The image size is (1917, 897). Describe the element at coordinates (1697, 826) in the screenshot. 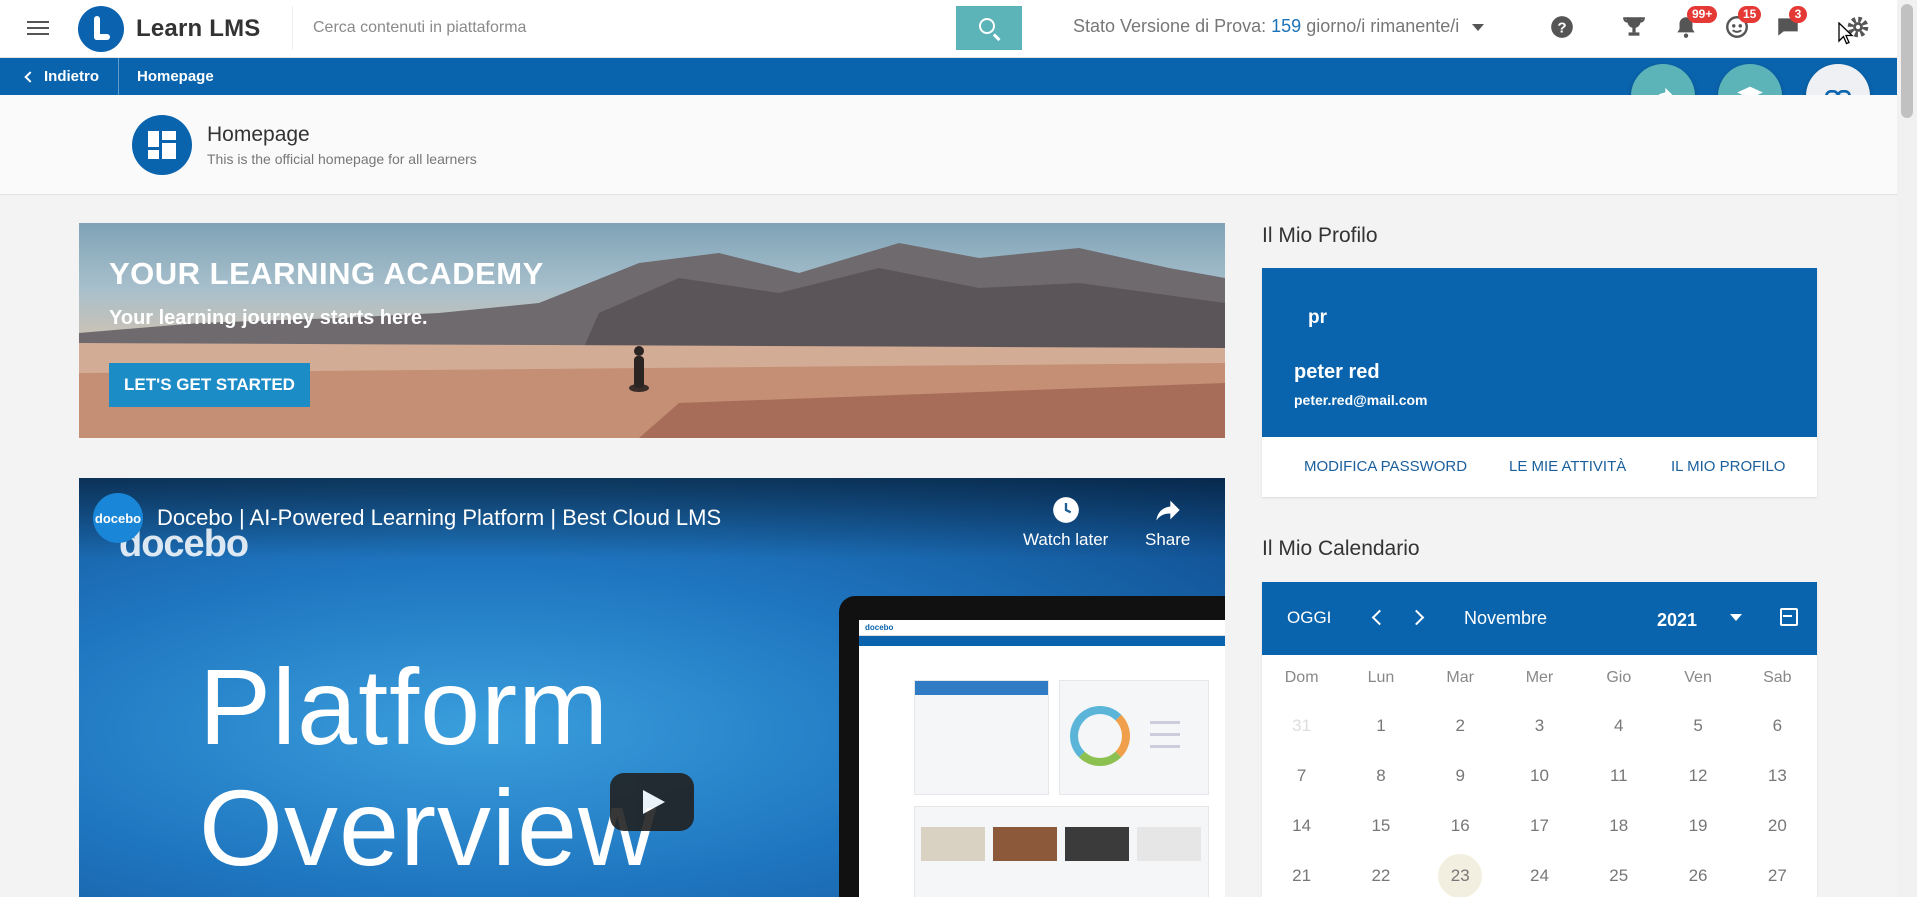

I see `calendar-day: 19` at that location.